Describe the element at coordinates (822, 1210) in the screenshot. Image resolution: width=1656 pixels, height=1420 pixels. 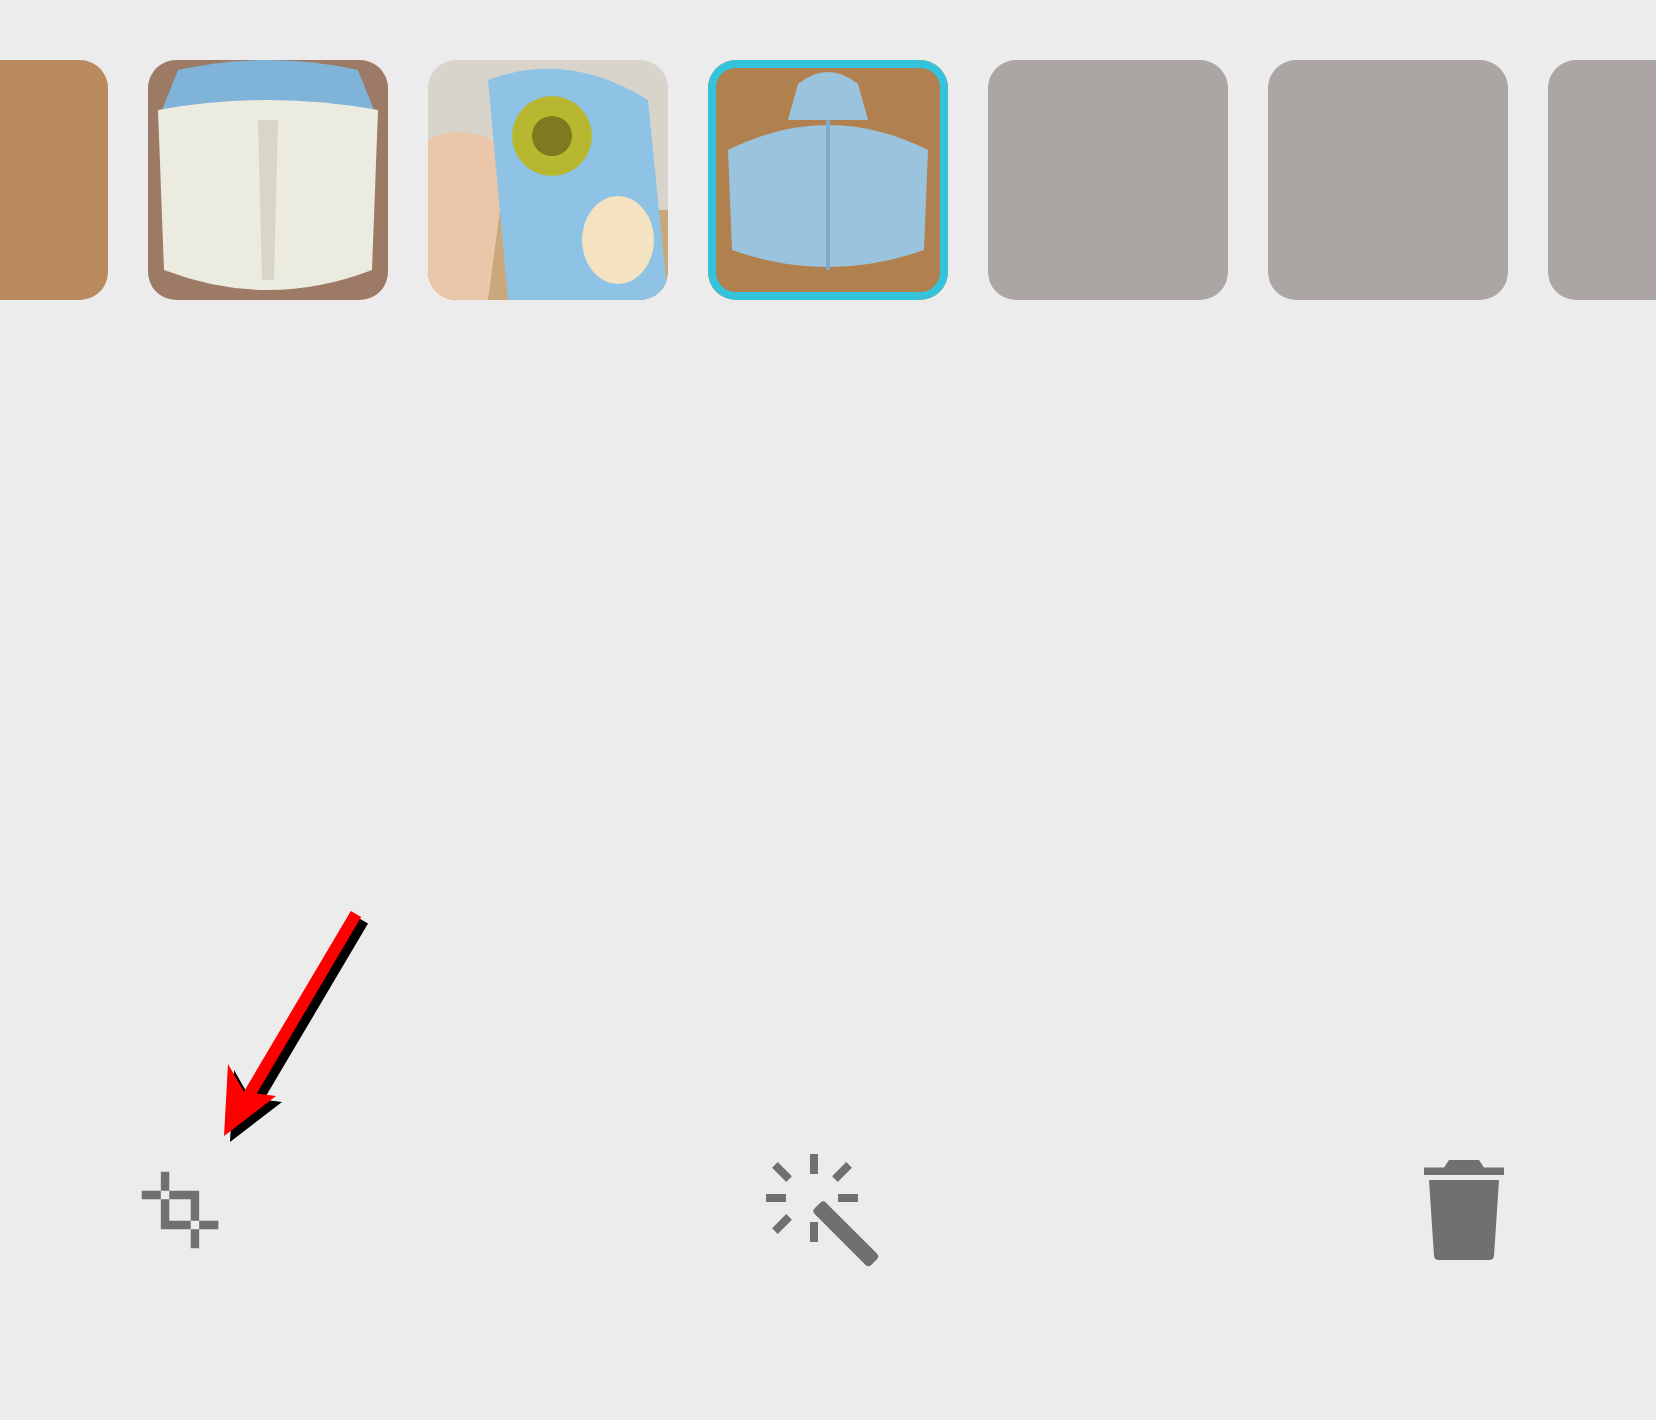
I see `magic-wand-icon` at that location.